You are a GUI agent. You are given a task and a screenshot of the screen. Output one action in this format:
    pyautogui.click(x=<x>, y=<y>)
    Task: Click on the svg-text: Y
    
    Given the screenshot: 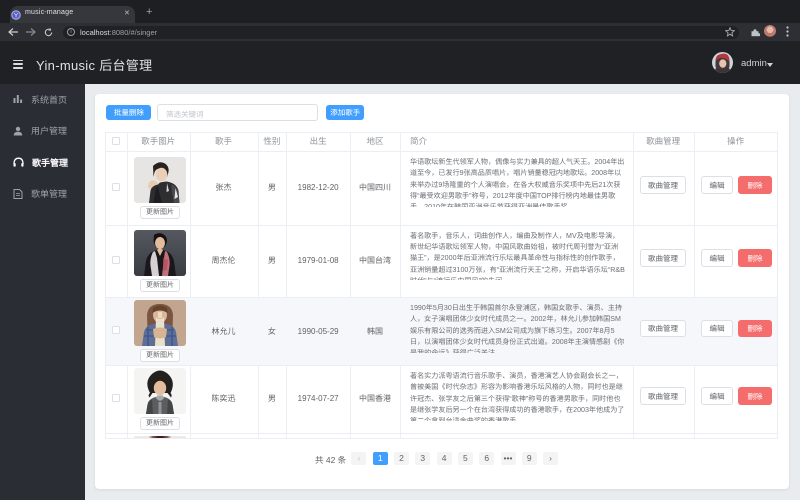 What is the action you would take?
    pyautogui.click(x=16, y=15)
    